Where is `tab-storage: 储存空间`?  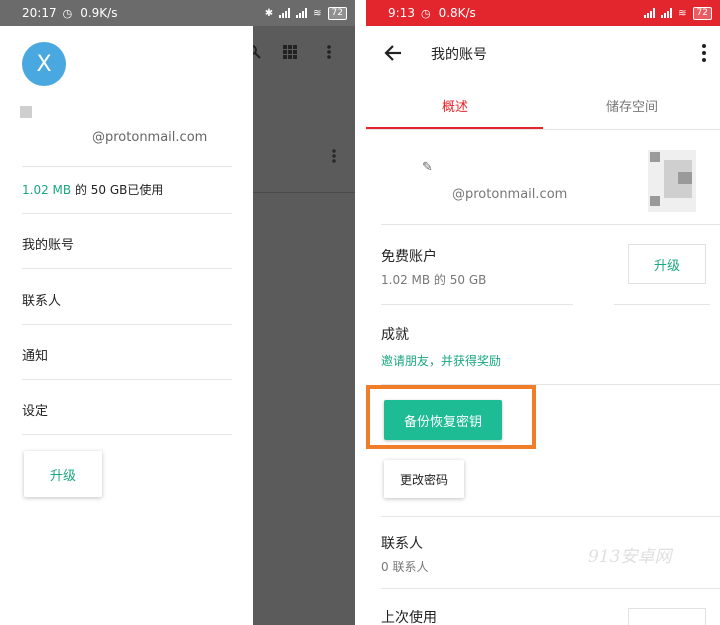
tab-storage: 储存空间 is located at coordinates (632, 105).